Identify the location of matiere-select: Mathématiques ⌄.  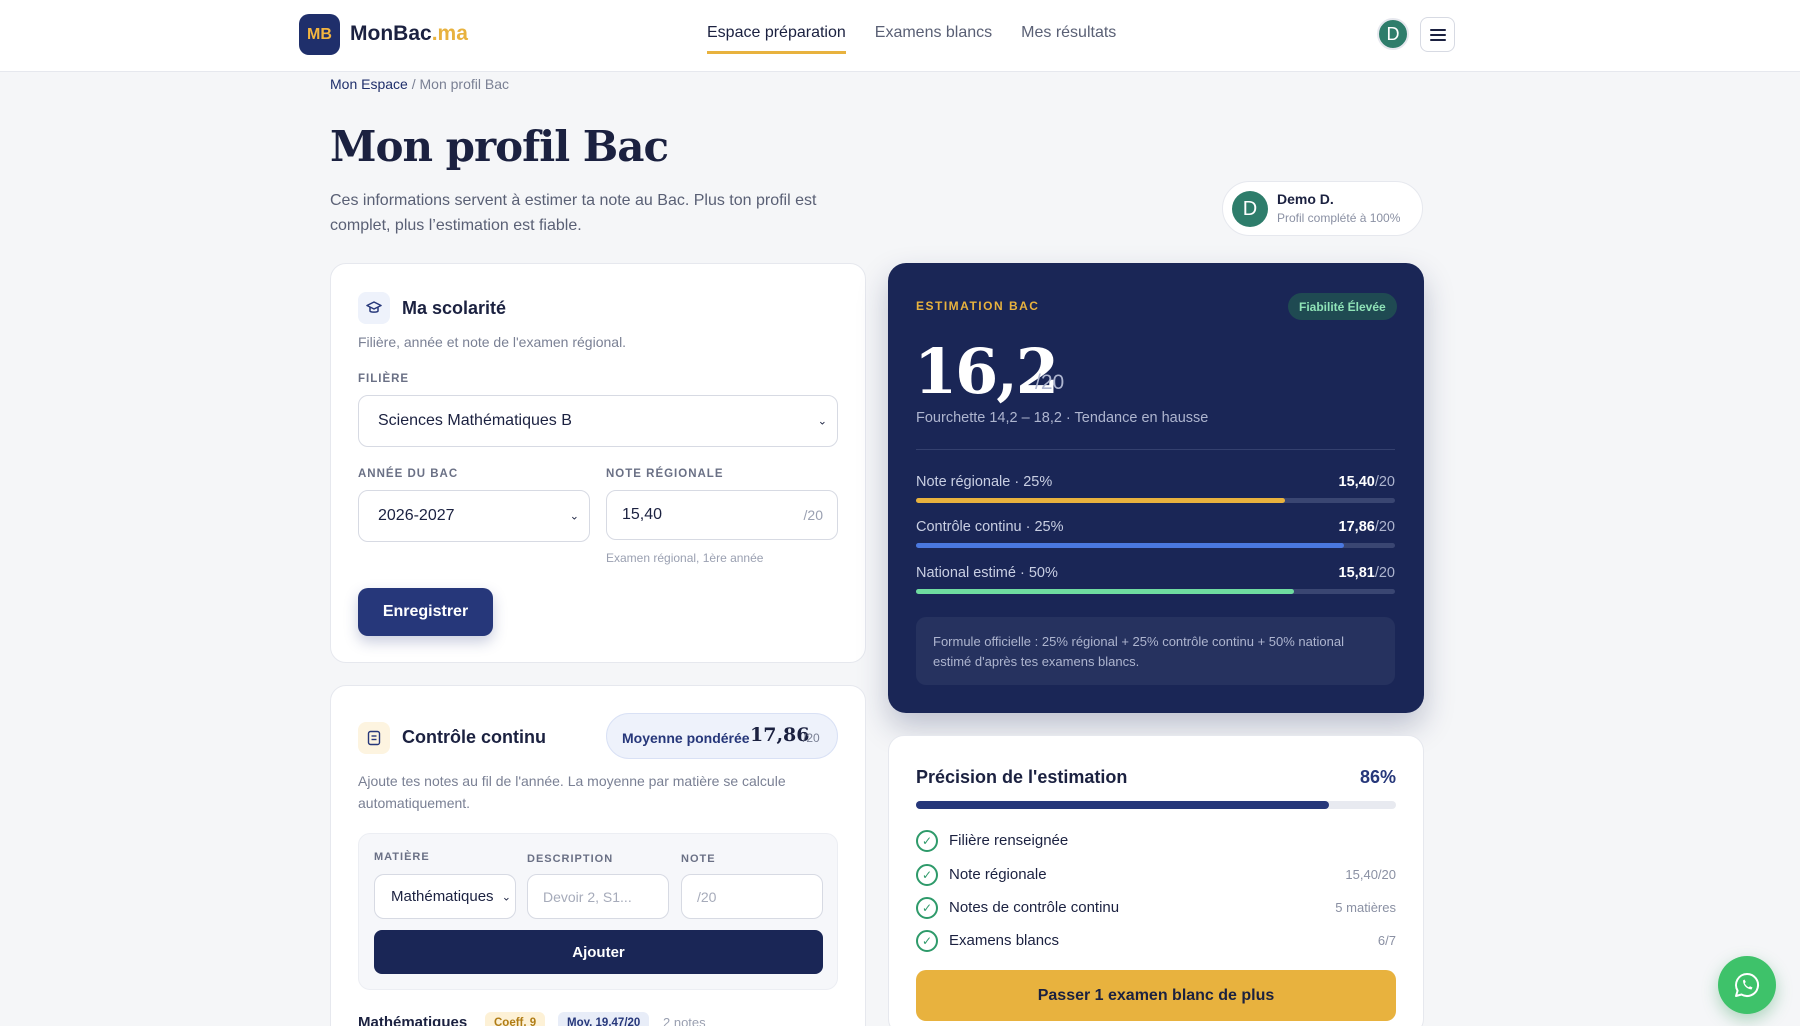
(445, 896).